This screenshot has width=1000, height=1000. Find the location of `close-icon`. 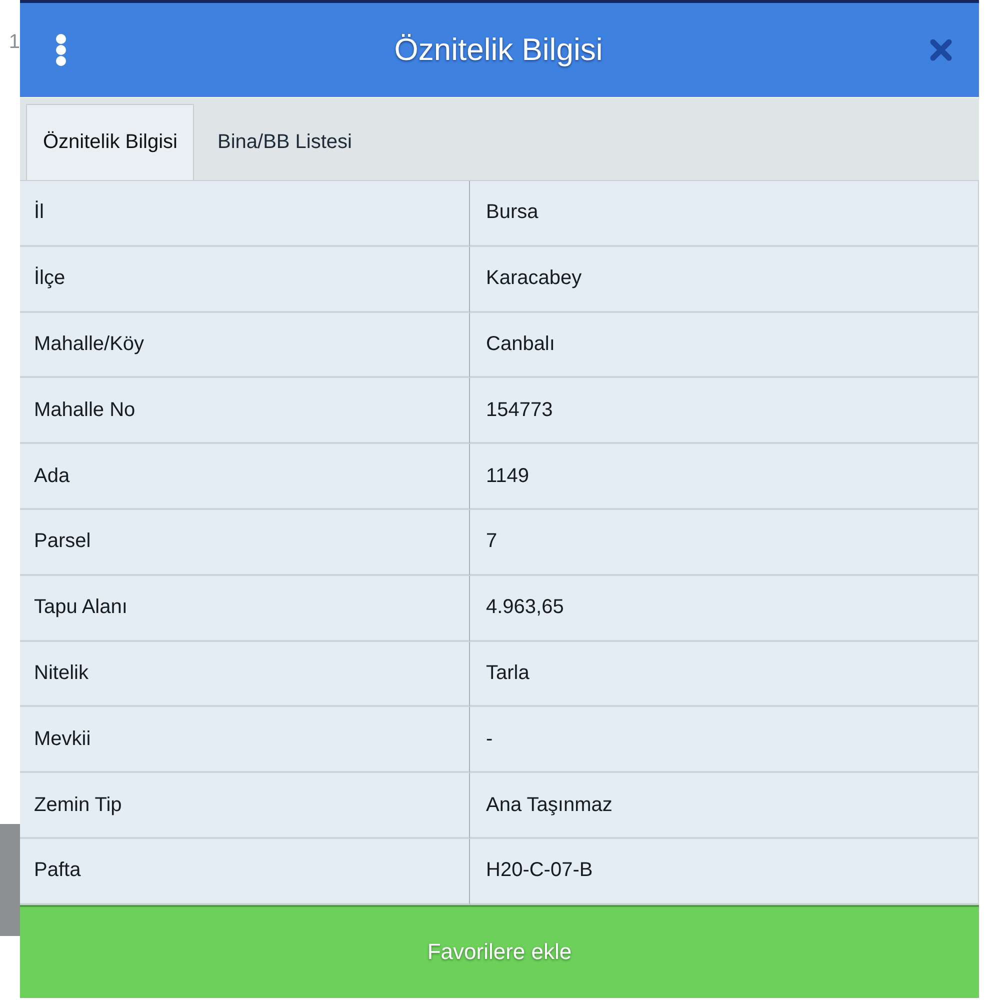

close-icon is located at coordinates (941, 50).